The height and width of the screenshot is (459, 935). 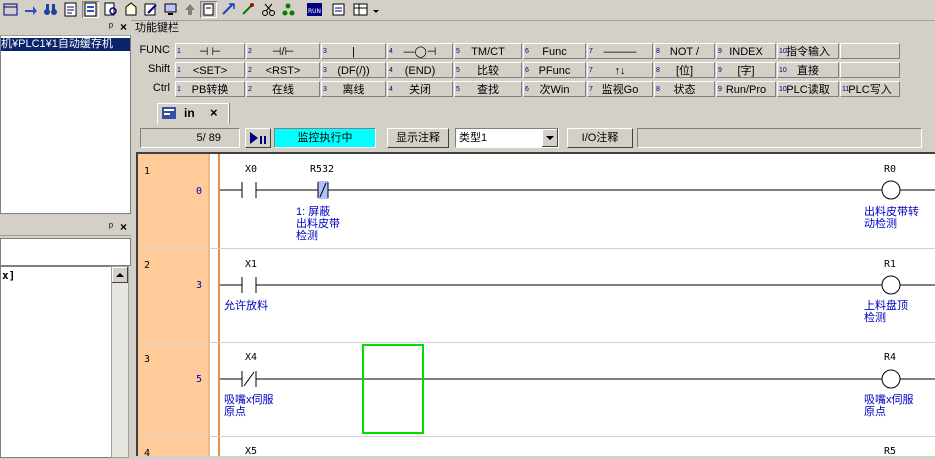 I want to click on coil-r0, so click(x=891, y=190).